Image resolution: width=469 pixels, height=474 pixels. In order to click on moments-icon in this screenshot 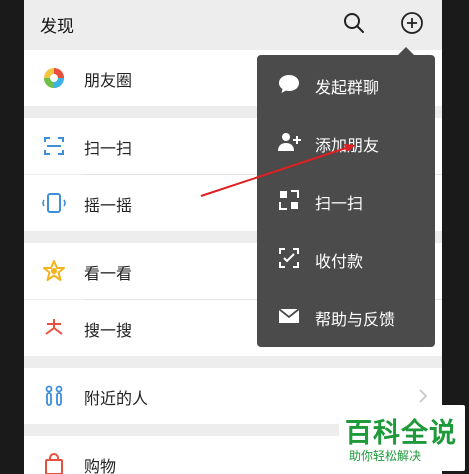, I will do `click(54, 78)`.